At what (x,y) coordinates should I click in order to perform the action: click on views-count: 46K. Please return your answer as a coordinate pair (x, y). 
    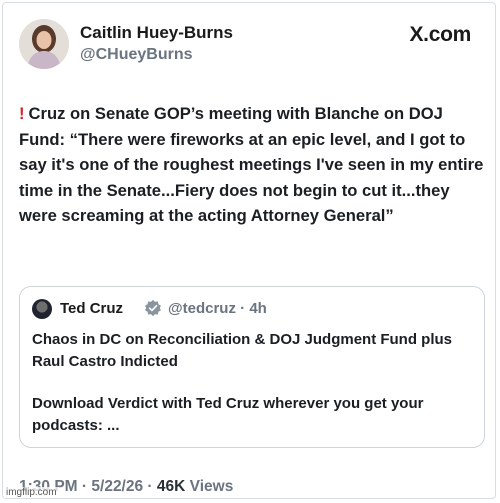
    Looking at the image, I should click on (171, 486).